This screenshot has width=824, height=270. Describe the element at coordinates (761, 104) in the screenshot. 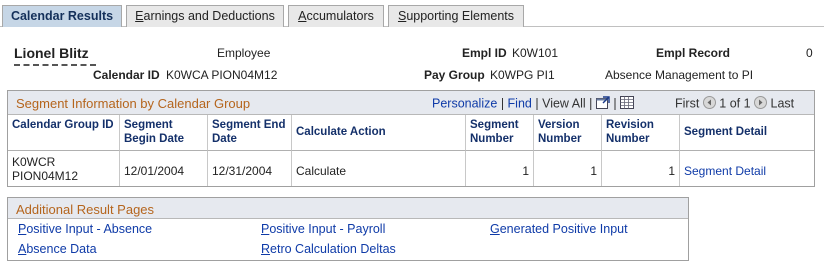

I see `next-row-icon` at that location.